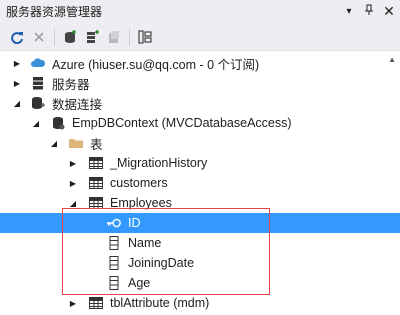 The width and height of the screenshot is (400, 315). Describe the element at coordinates (54, 12) in the screenshot. I see `panel-title: 服务器资源管理器` at that location.